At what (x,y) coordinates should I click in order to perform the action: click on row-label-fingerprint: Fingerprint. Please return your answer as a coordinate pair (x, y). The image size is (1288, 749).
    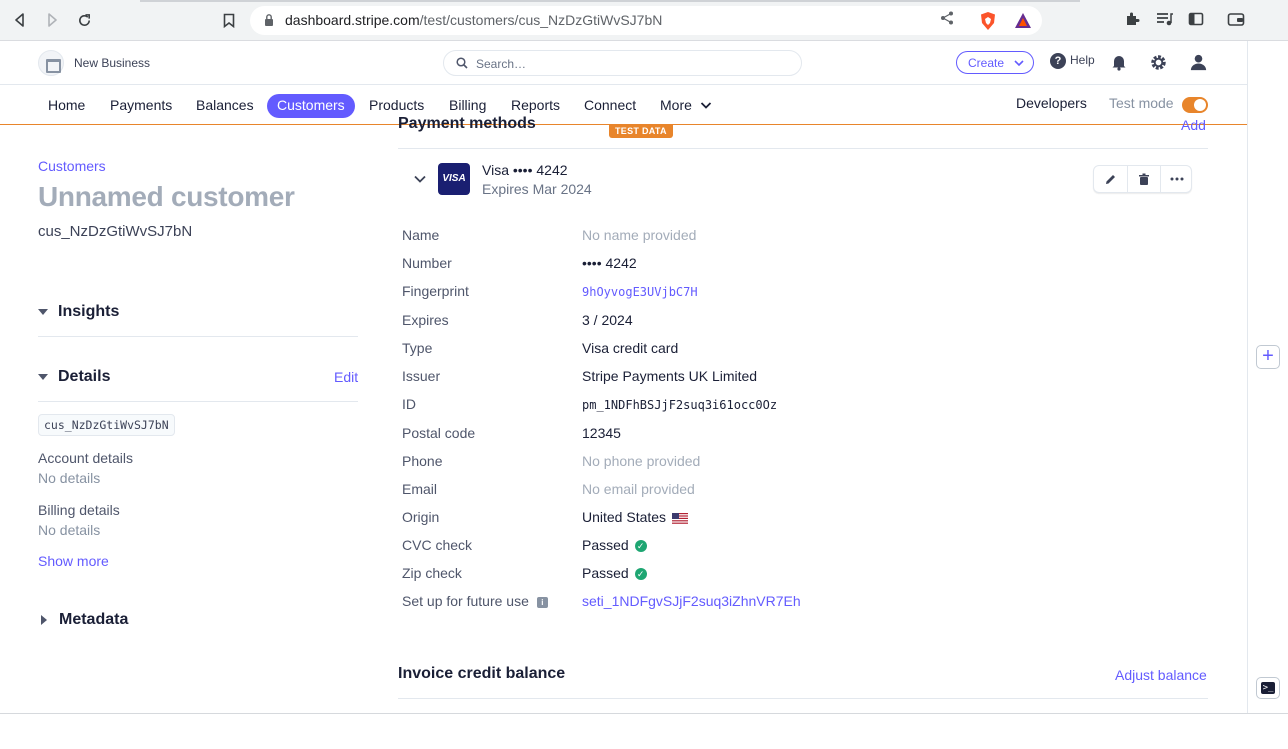
    Looking at the image, I should click on (435, 291).